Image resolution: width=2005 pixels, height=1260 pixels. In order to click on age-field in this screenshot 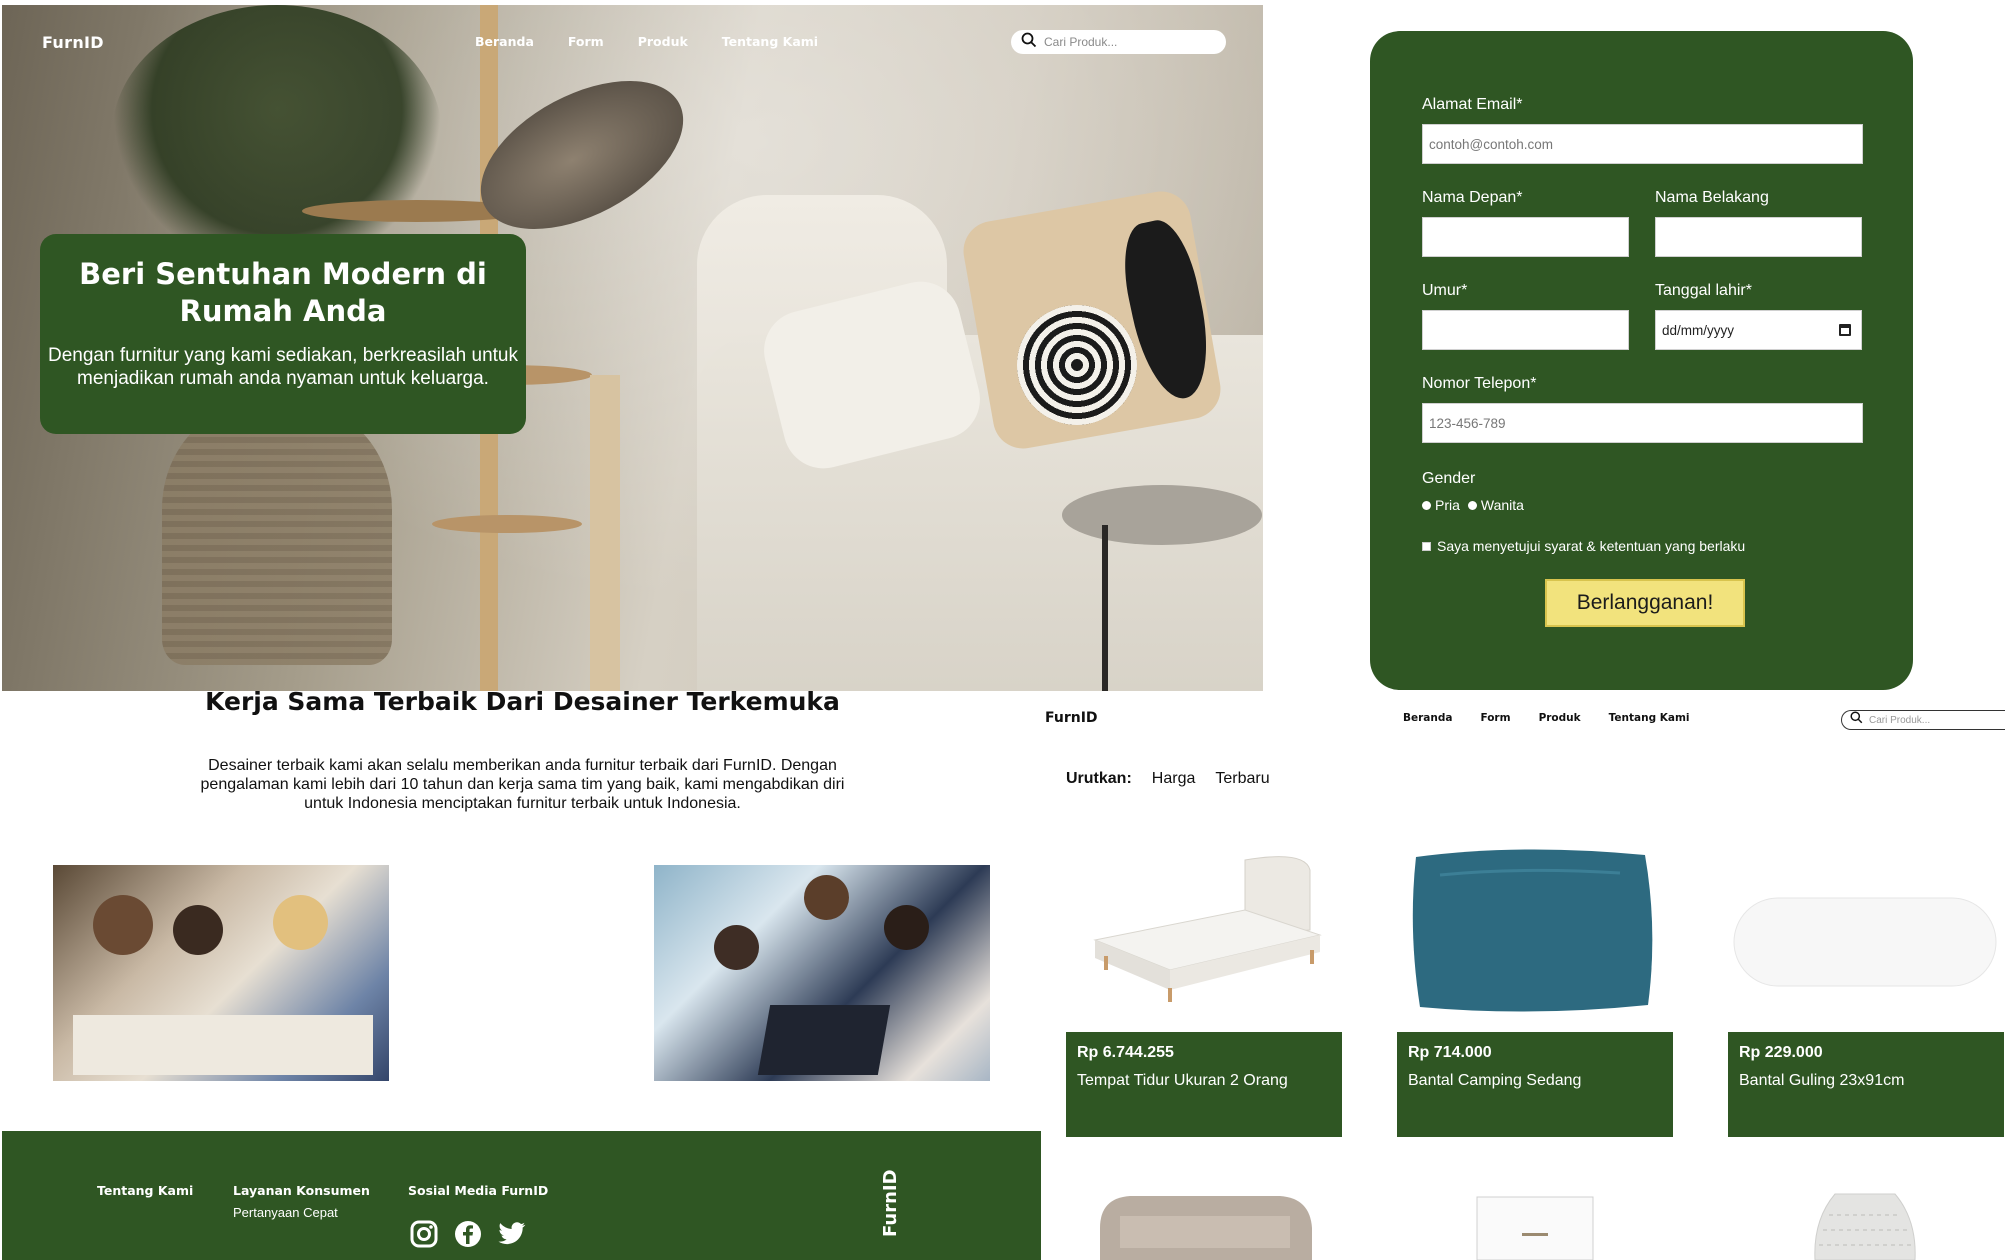, I will do `click(1525, 330)`.